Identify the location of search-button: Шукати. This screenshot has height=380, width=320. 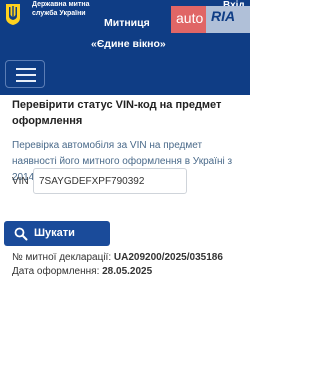
(57, 233).